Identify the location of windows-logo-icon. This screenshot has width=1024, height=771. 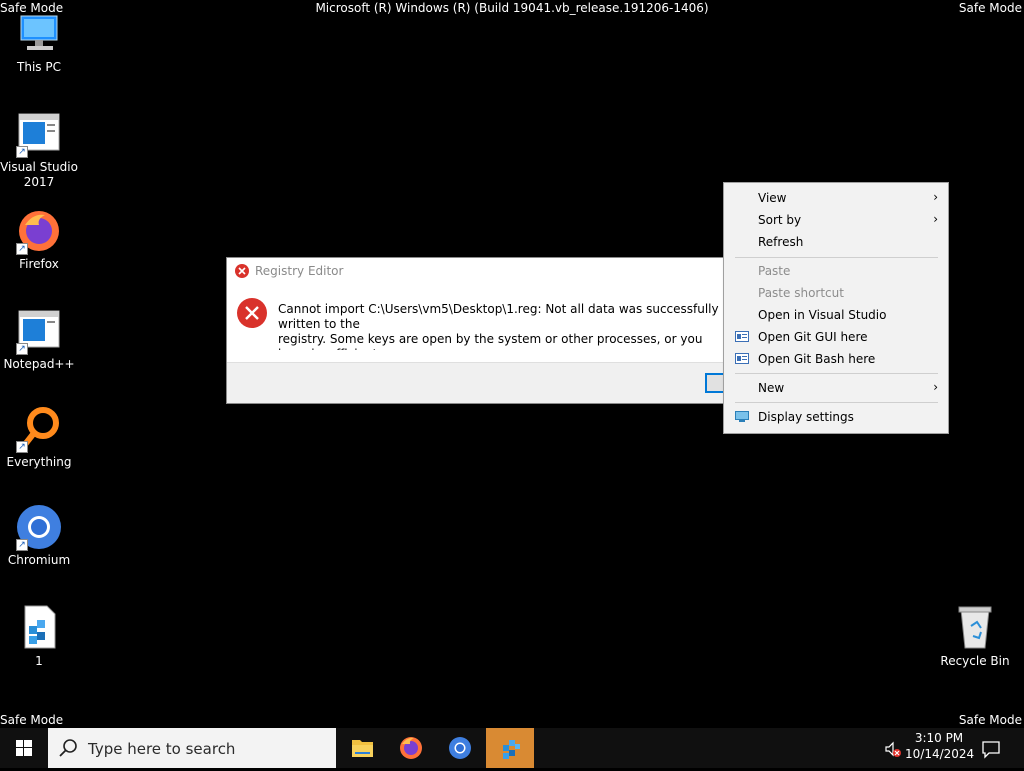
(24, 748).